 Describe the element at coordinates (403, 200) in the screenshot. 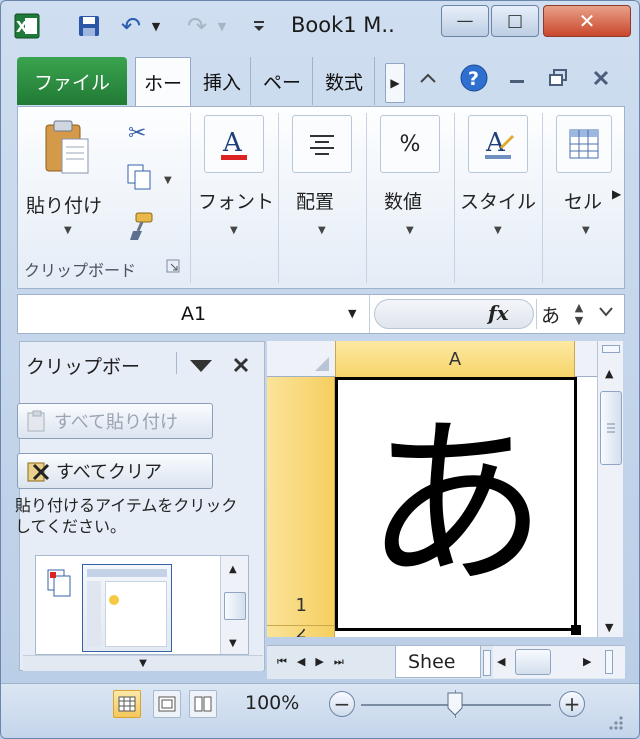

I see `number-group-button: 数値` at that location.